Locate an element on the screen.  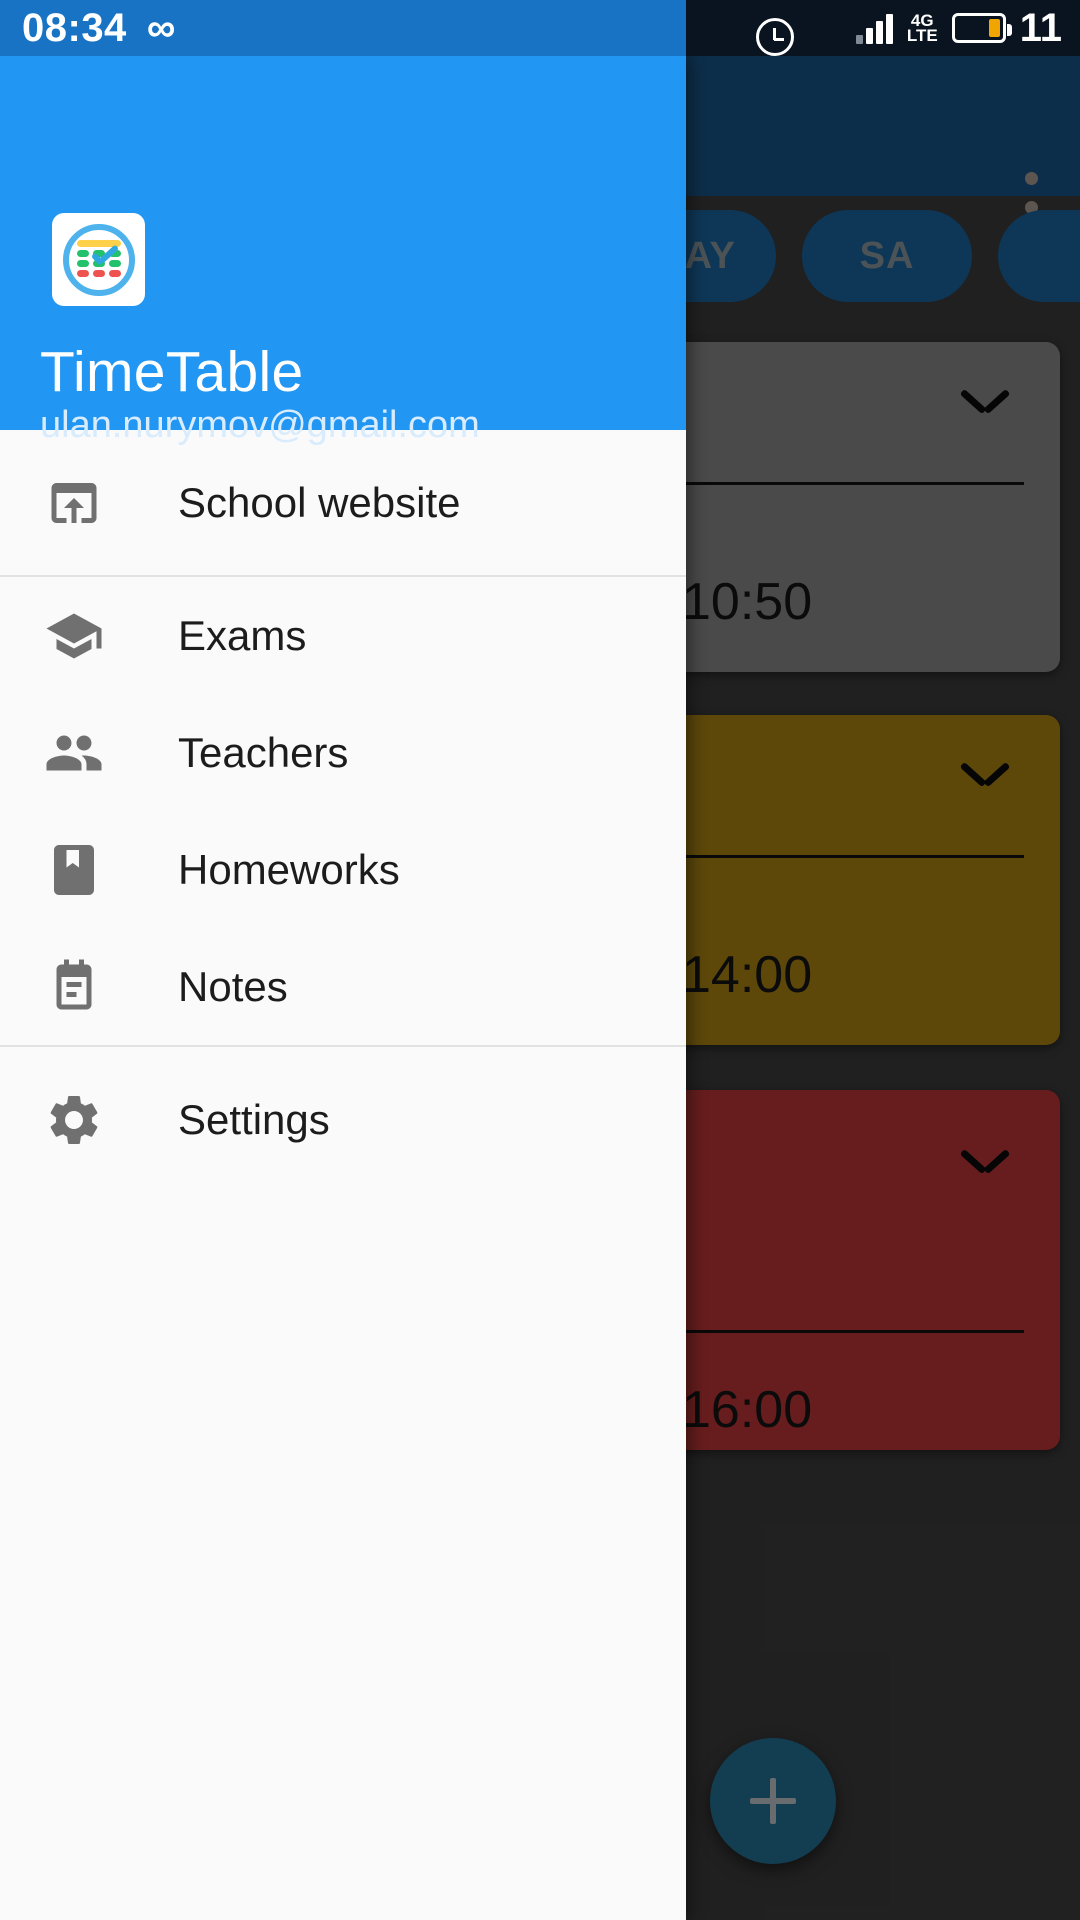
signal-bars-icon is located at coordinates (874, 28).